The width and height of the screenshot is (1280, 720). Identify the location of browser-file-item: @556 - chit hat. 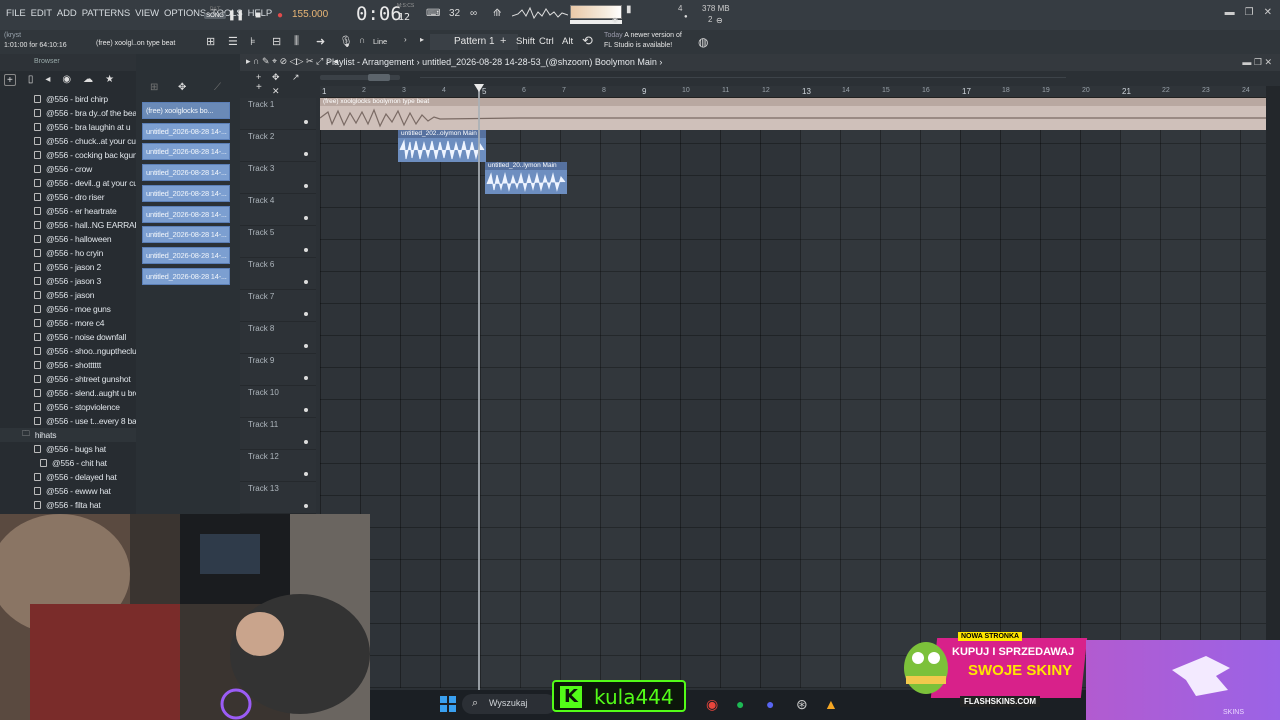
(68, 463).